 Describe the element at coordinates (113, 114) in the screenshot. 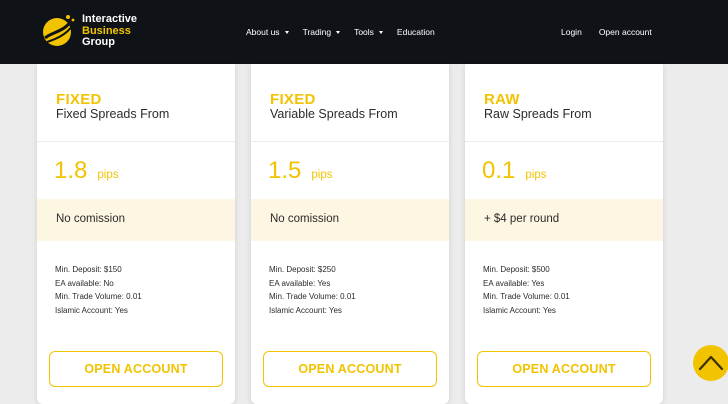

I see `plan-description: Fixed Spreads From` at that location.